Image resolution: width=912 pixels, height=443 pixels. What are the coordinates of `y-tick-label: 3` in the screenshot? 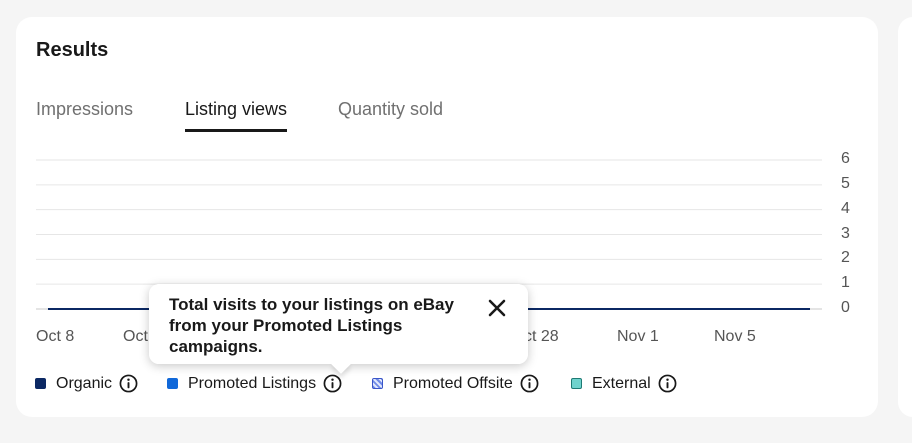 It's located at (845, 233).